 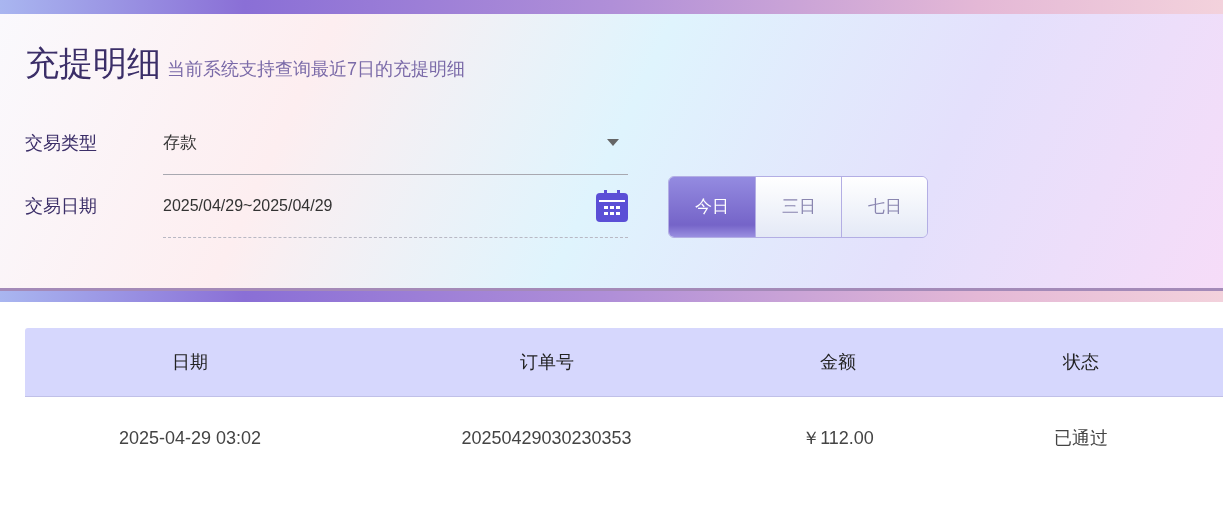 I want to click on table-cell-text: 20250429030230353, so click(x=546, y=438).